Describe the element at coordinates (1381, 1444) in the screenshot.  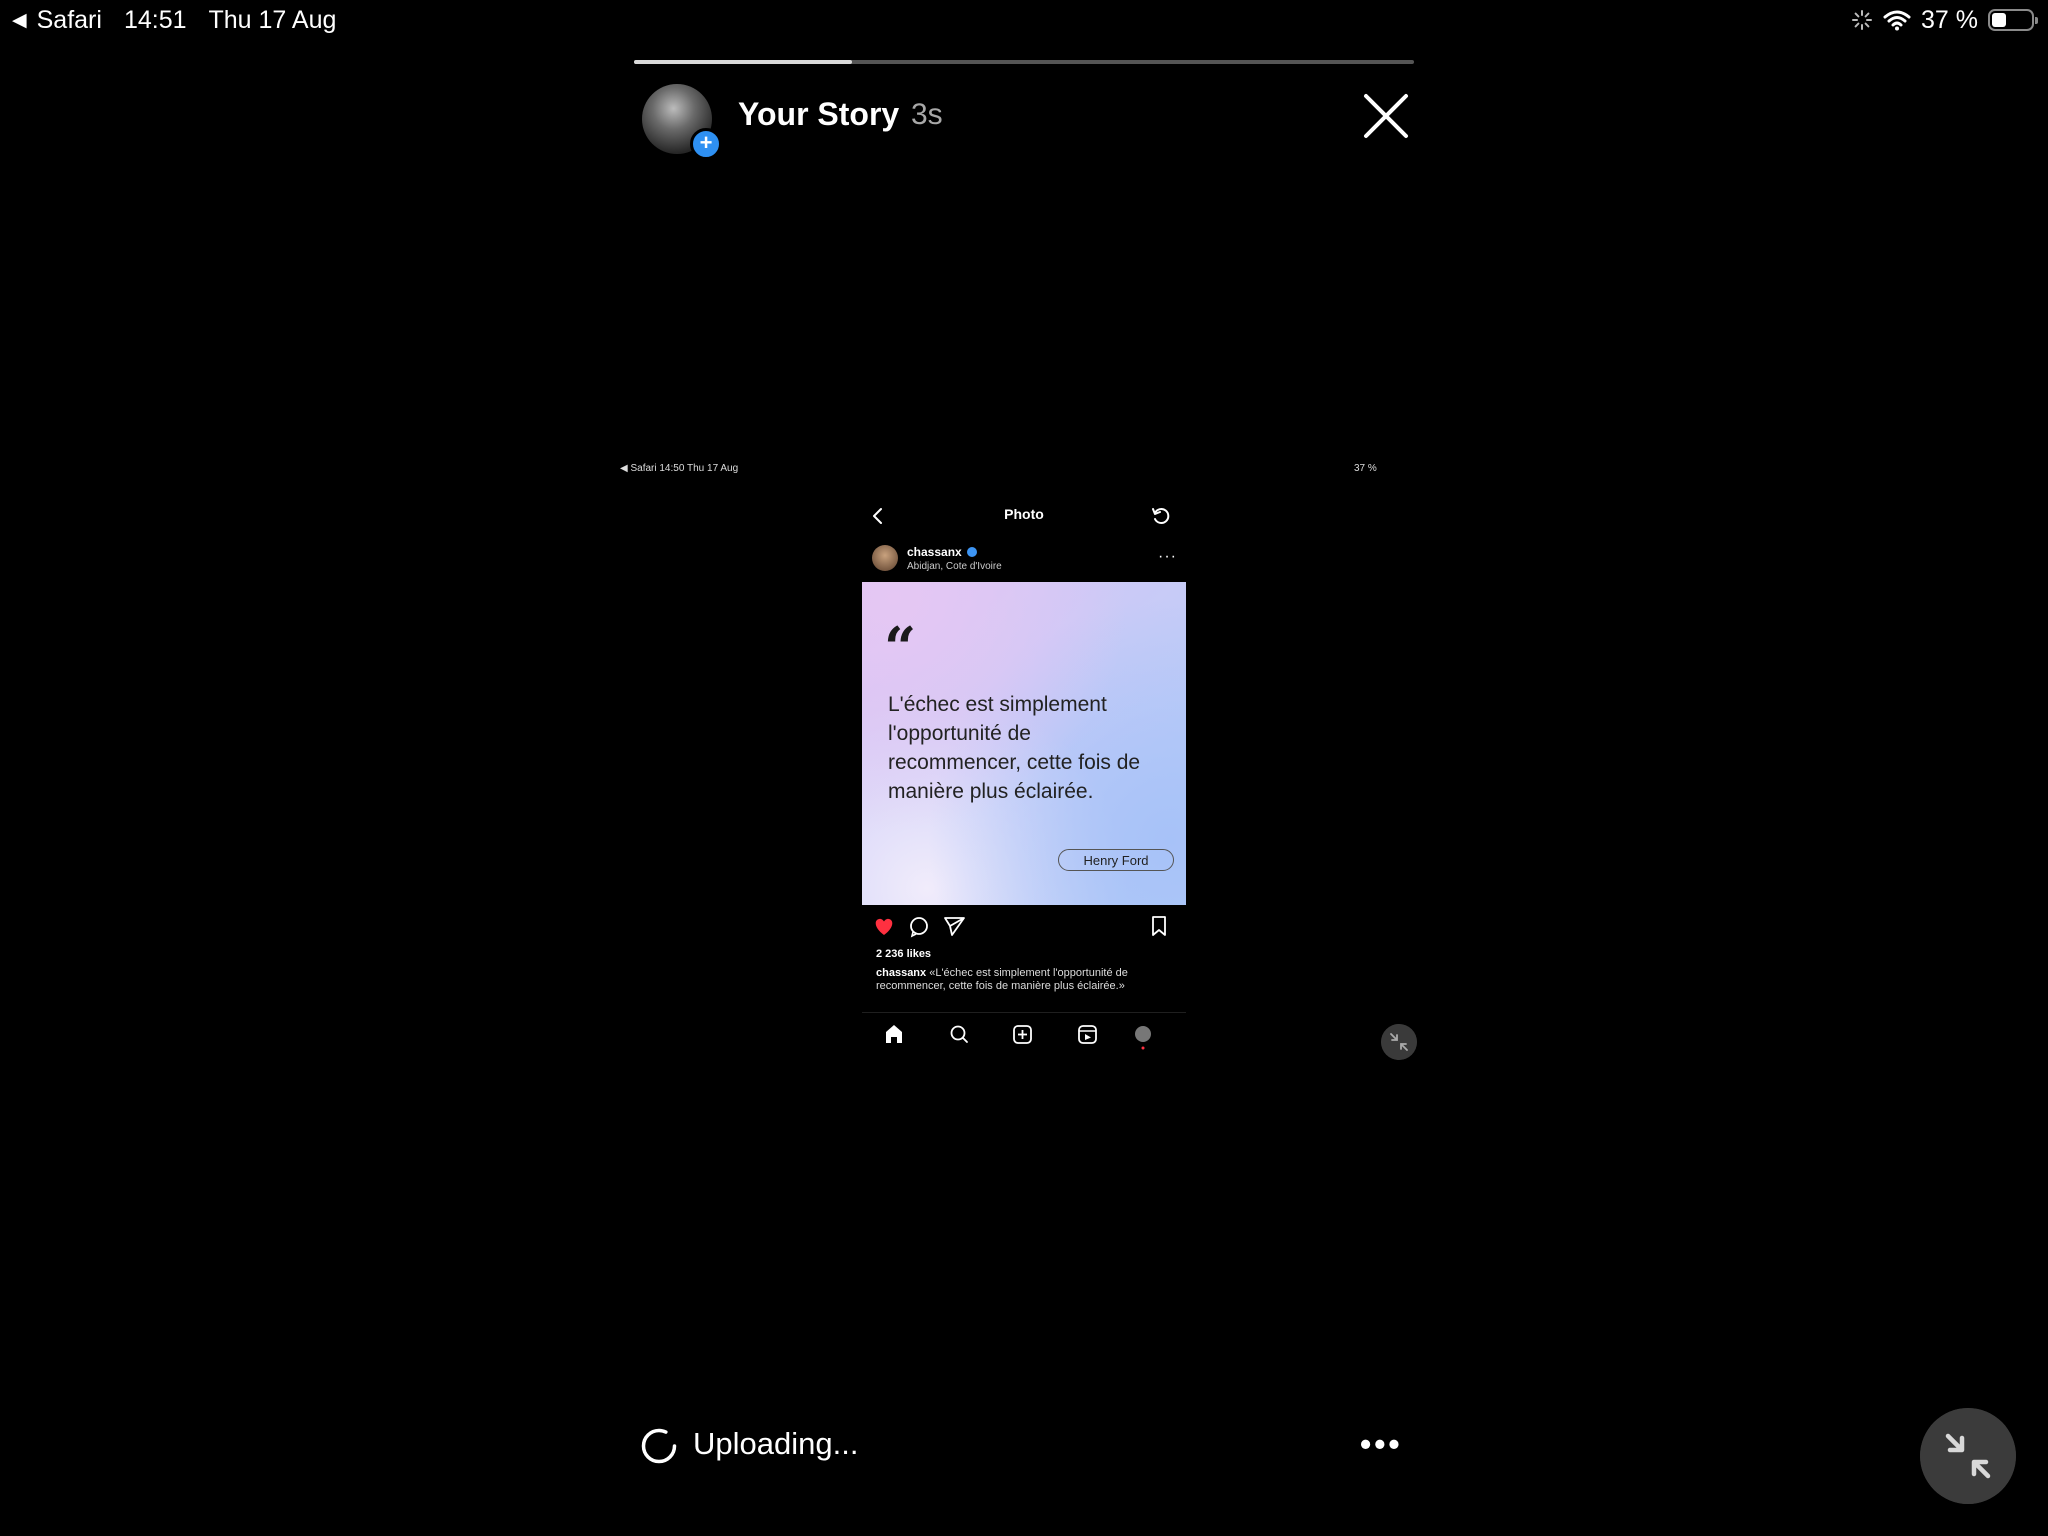
I see `more-options-button: •••` at that location.